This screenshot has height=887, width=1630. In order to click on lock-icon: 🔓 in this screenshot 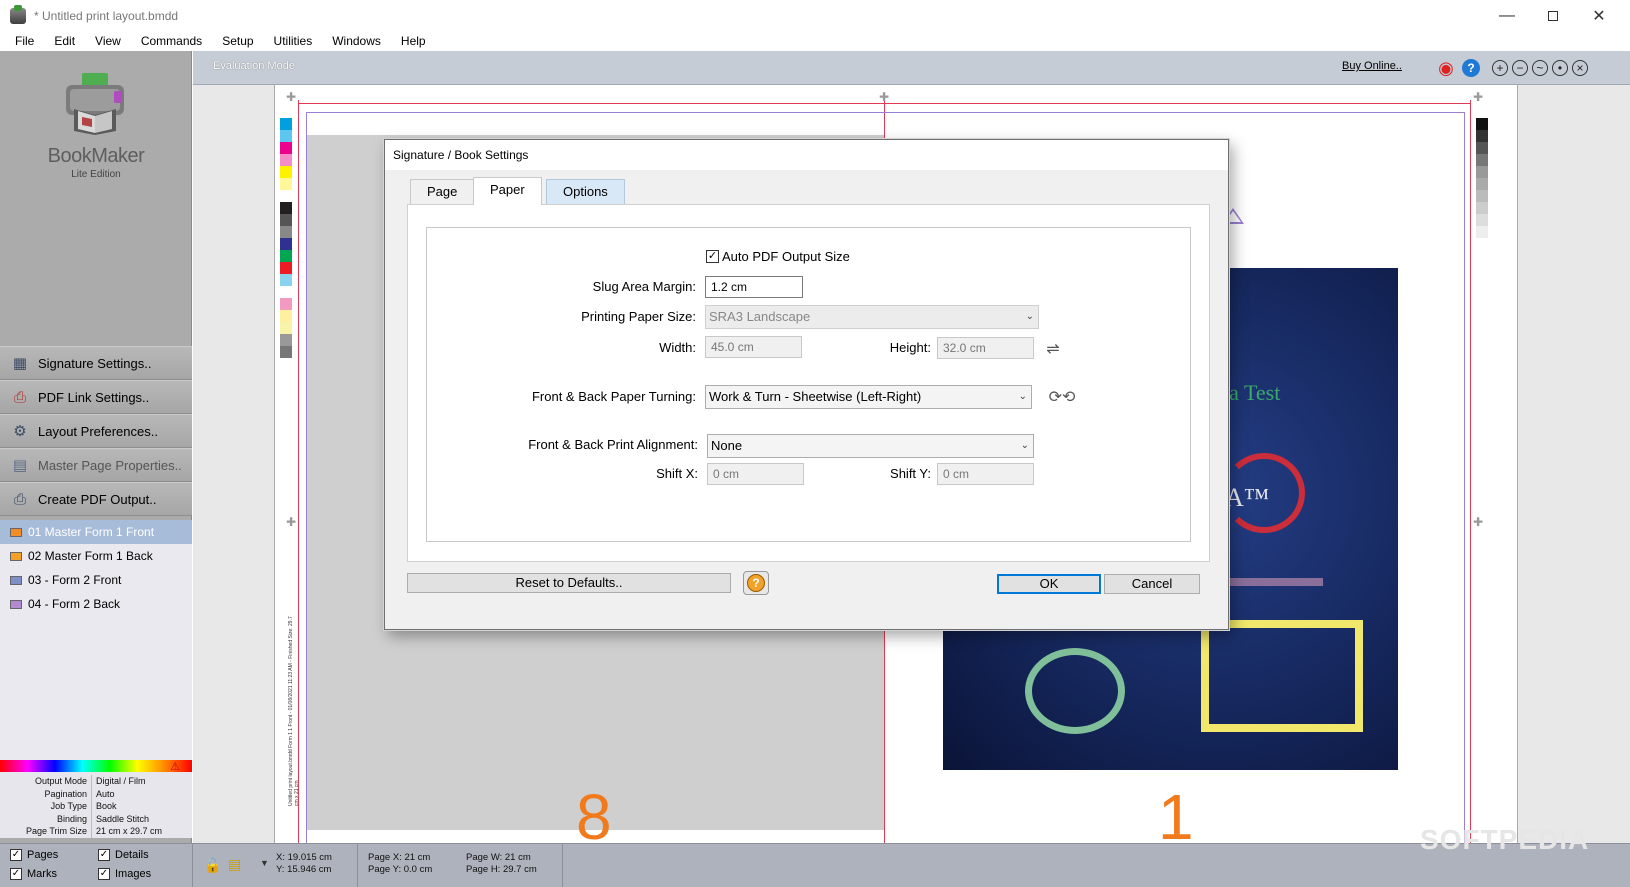, I will do `click(212, 865)`.